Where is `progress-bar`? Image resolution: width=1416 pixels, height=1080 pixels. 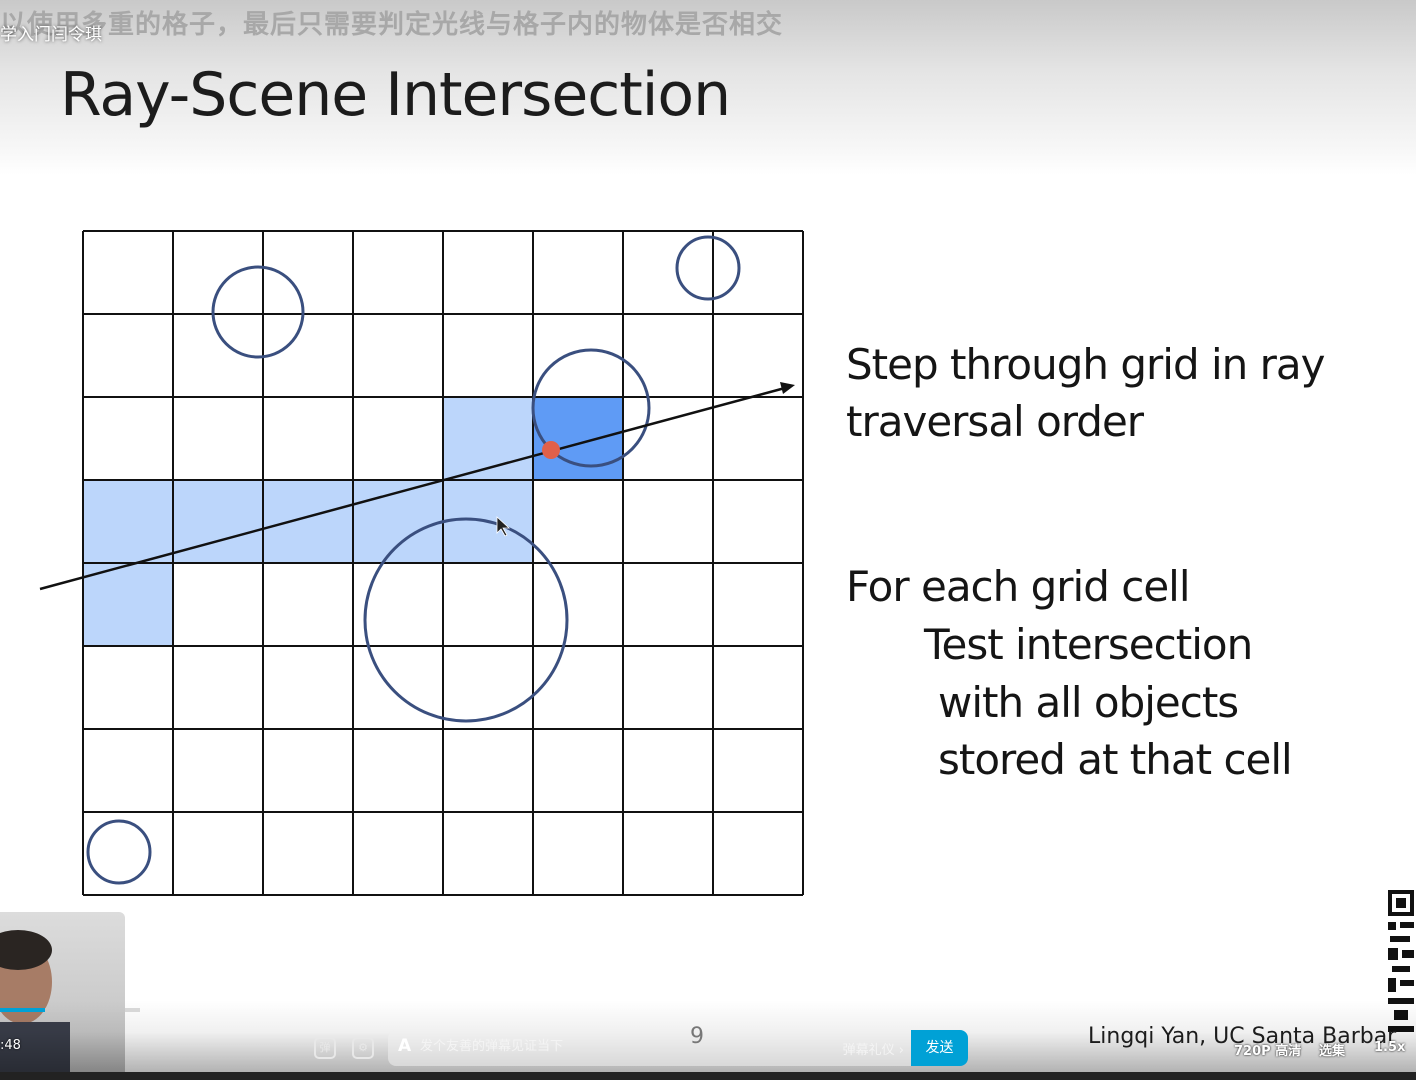
progress-bar is located at coordinates (70, 1010).